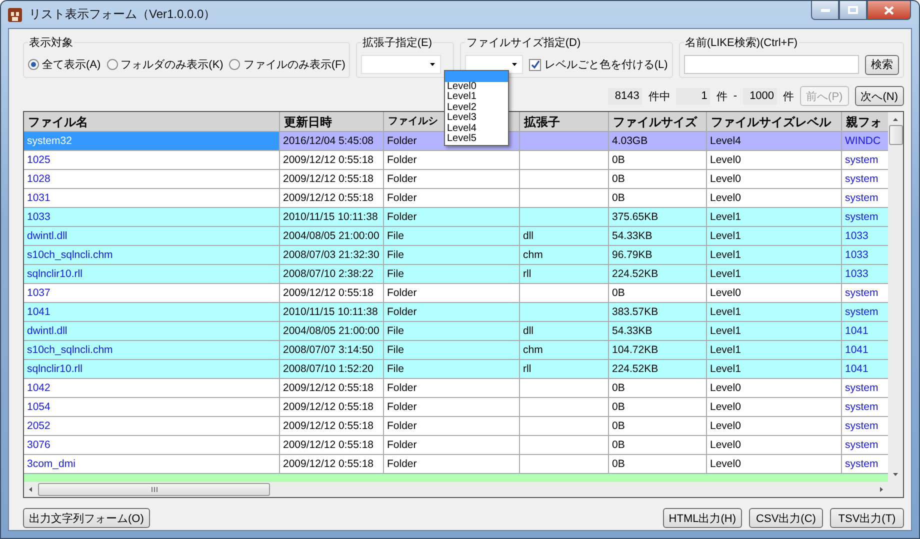 The height and width of the screenshot is (539, 920). I want to click on search-button: 検索, so click(882, 64).